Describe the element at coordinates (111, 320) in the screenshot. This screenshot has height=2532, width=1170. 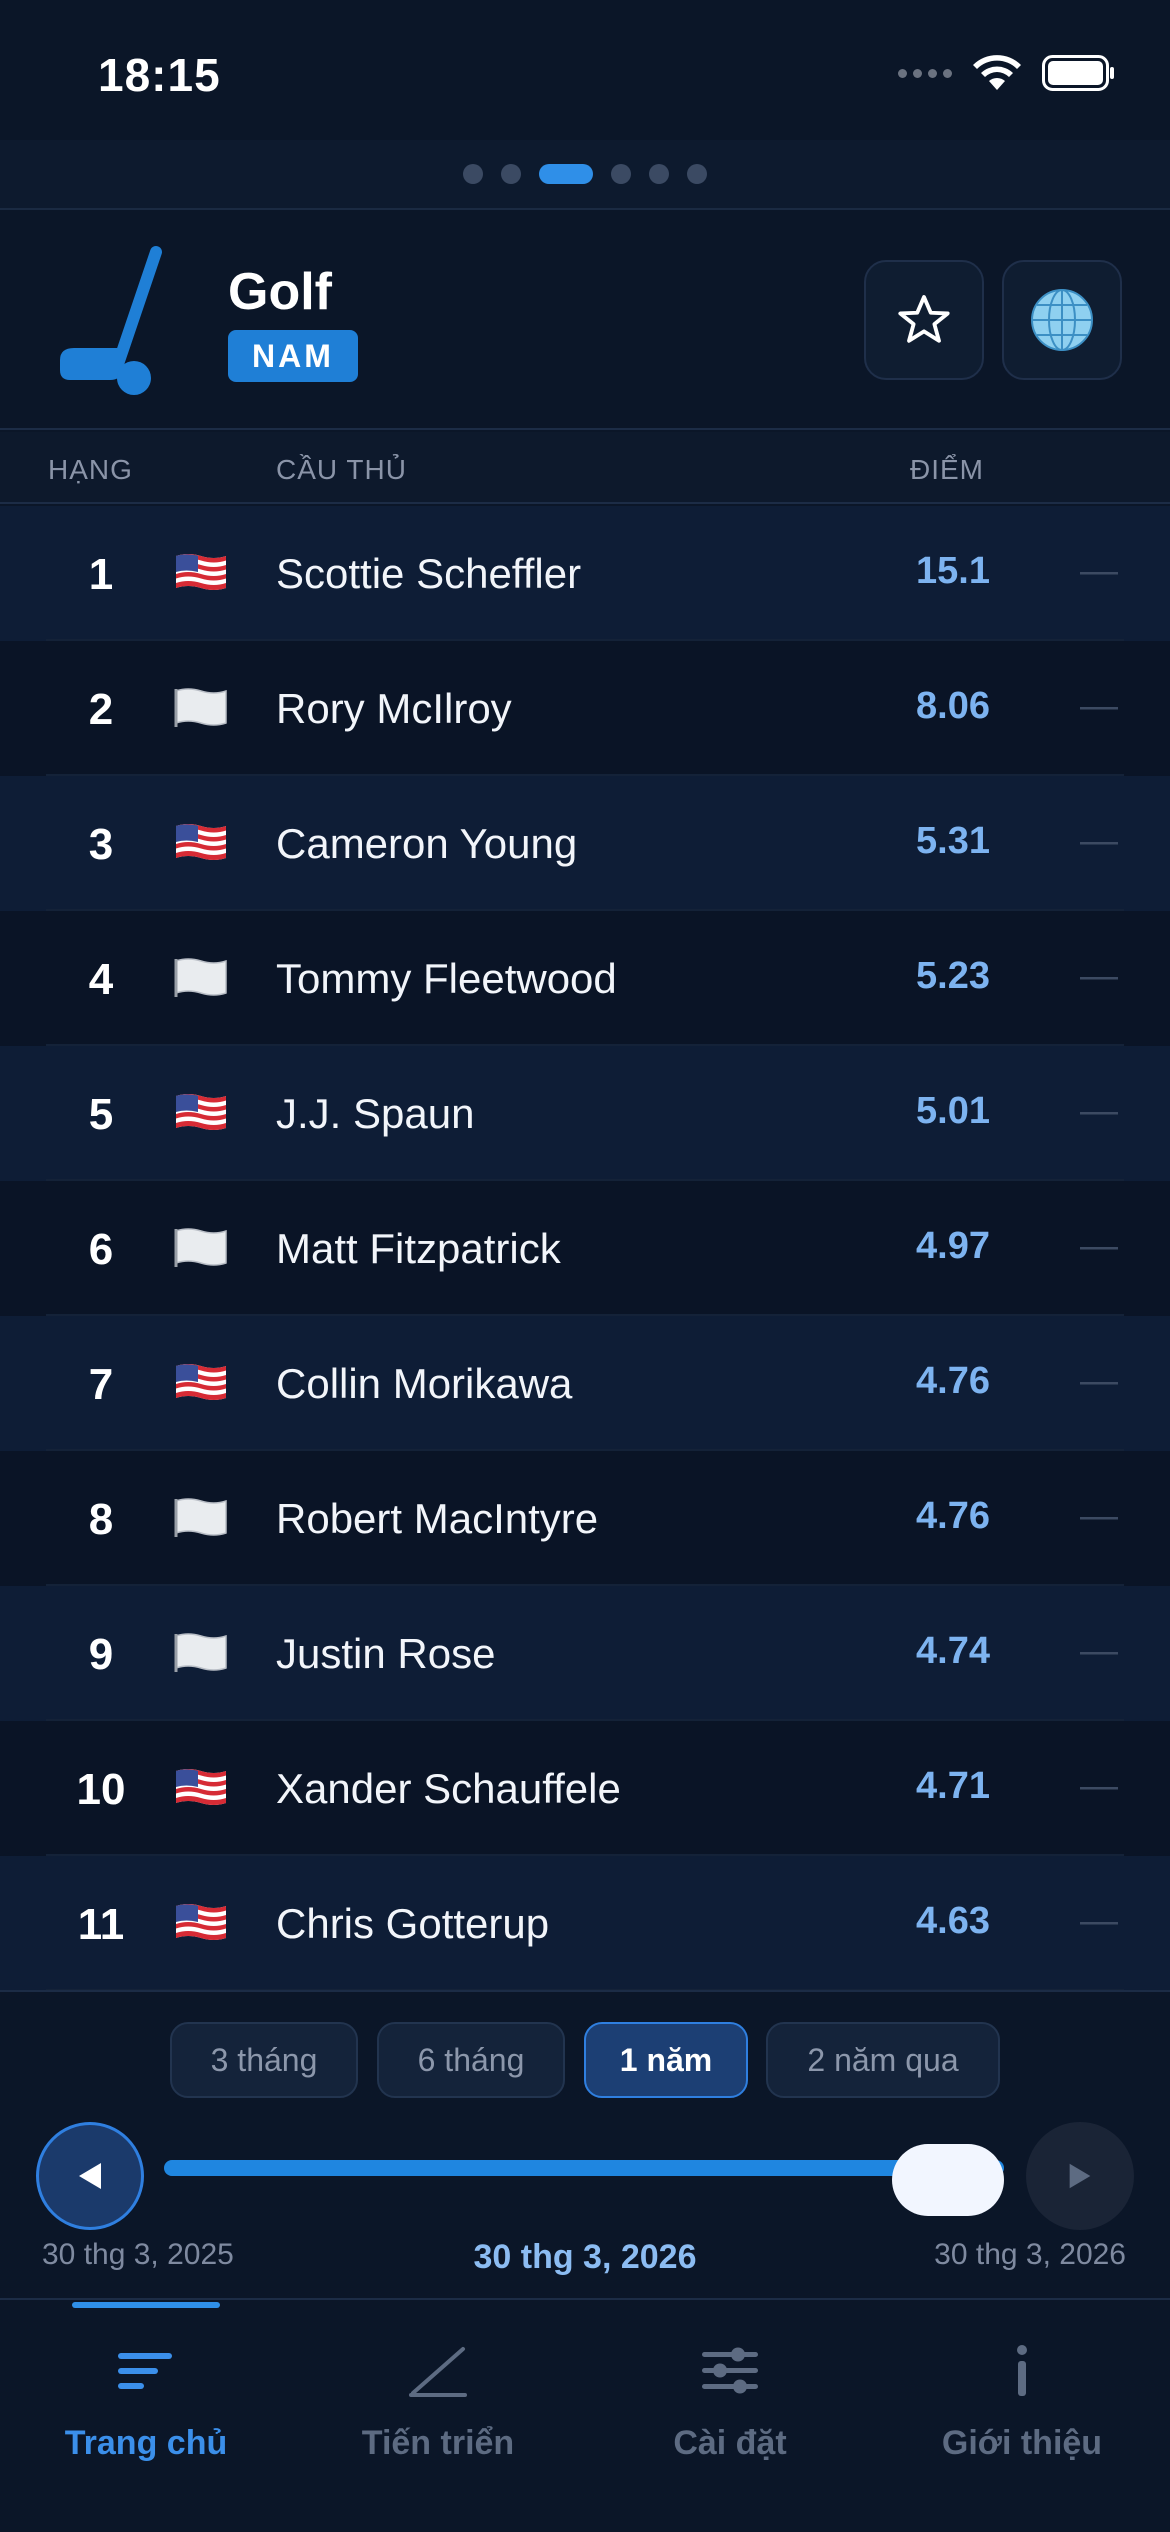
I see `golf-club-icon` at that location.